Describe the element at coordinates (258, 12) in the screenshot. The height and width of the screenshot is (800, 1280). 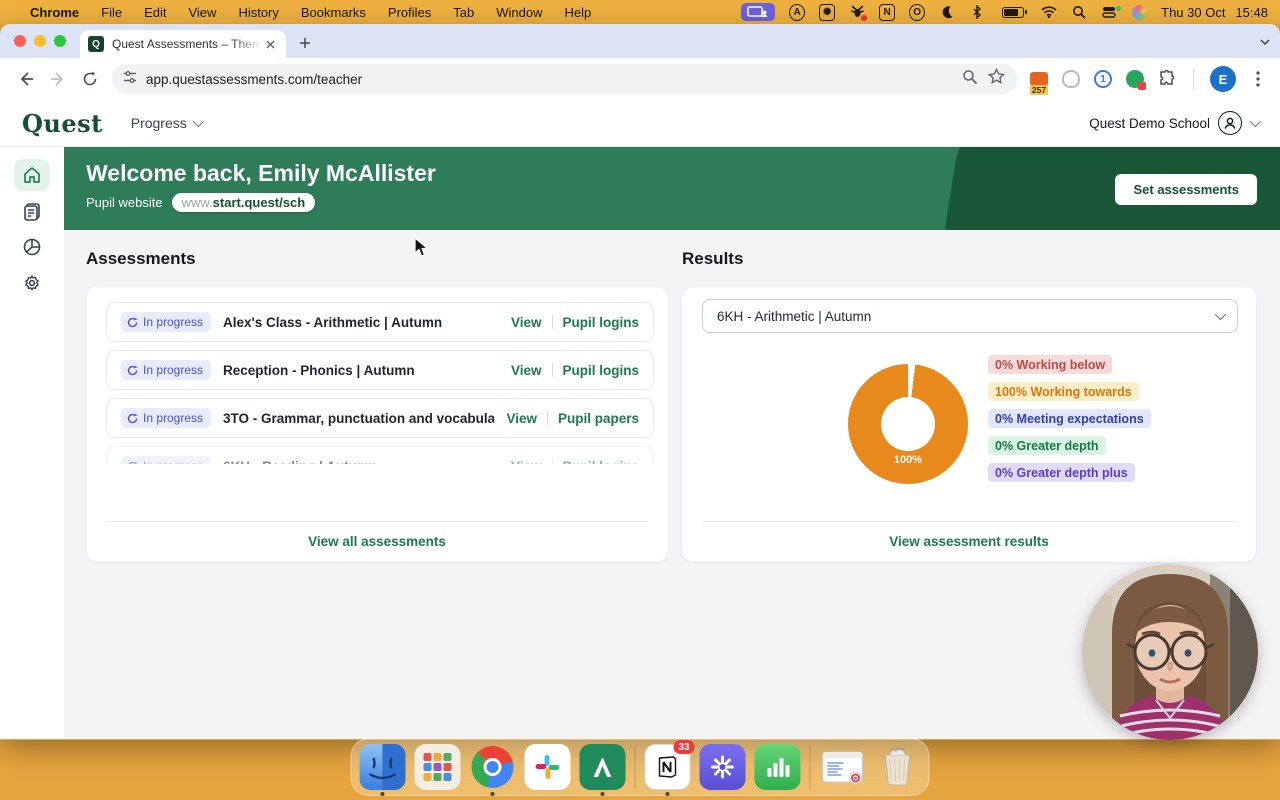
I see `menu-history: History` at that location.